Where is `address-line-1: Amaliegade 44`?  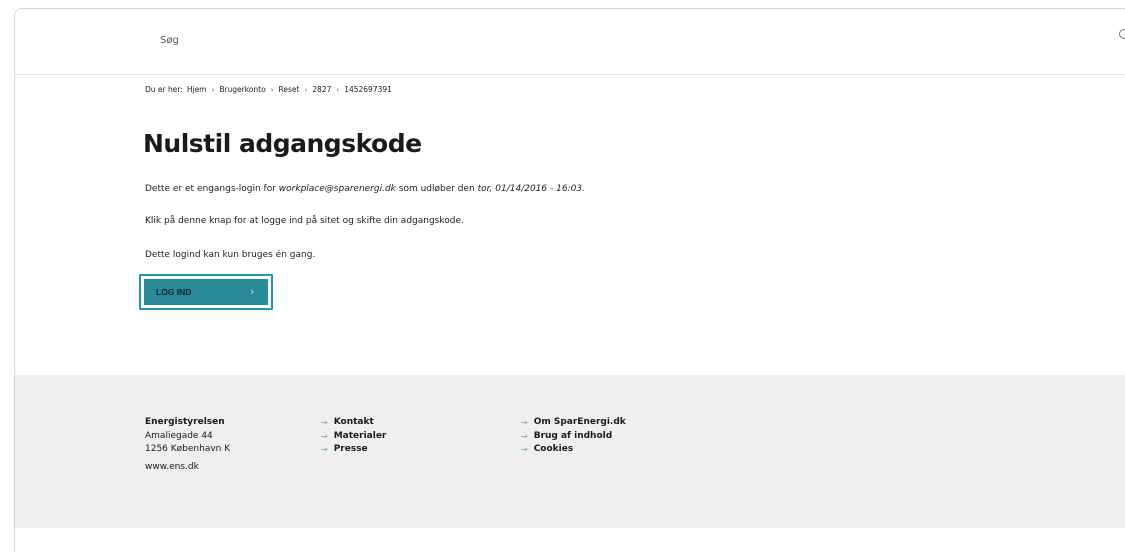 address-line-1: Amaliegade 44 is located at coordinates (179, 435).